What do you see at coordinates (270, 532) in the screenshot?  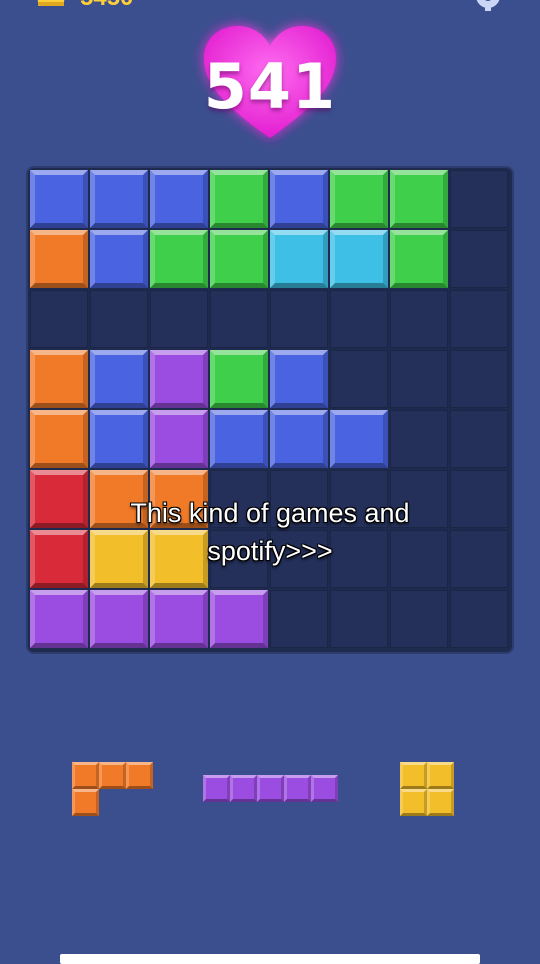 I see `video-caption: This kind of games and spotify>>>` at bounding box center [270, 532].